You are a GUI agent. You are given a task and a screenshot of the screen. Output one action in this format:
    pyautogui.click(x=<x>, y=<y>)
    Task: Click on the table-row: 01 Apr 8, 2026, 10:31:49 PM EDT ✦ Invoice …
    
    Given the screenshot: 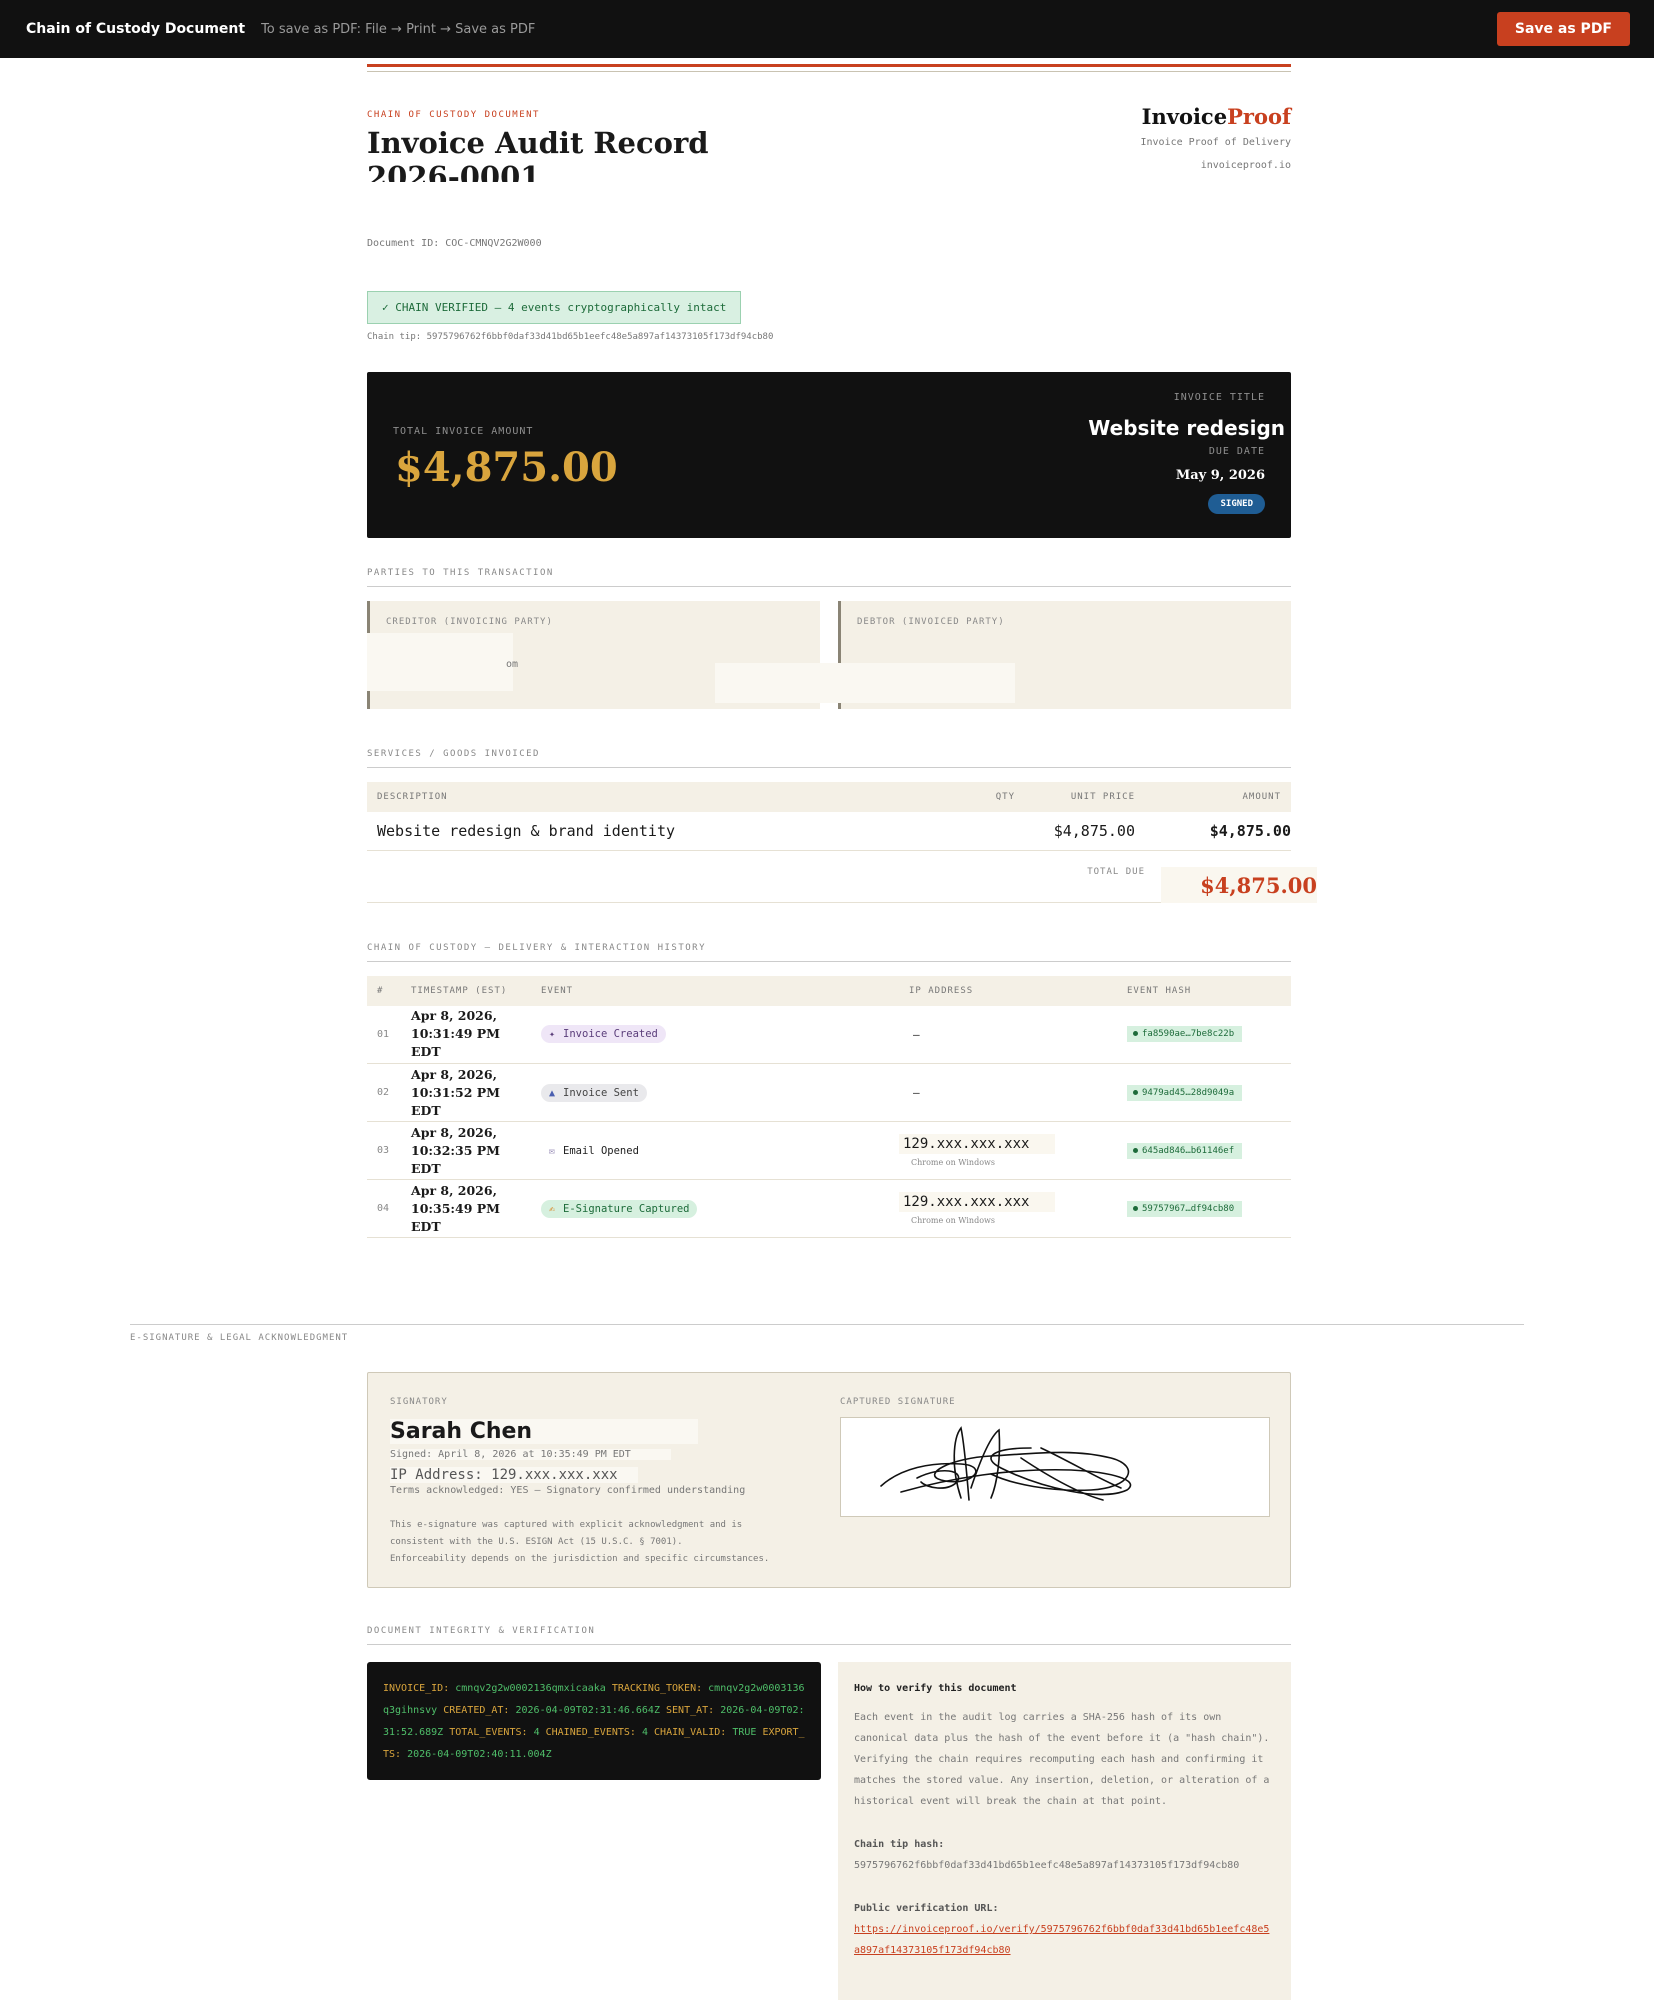 What is the action you would take?
    pyautogui.click(x=829, y=1034)
    